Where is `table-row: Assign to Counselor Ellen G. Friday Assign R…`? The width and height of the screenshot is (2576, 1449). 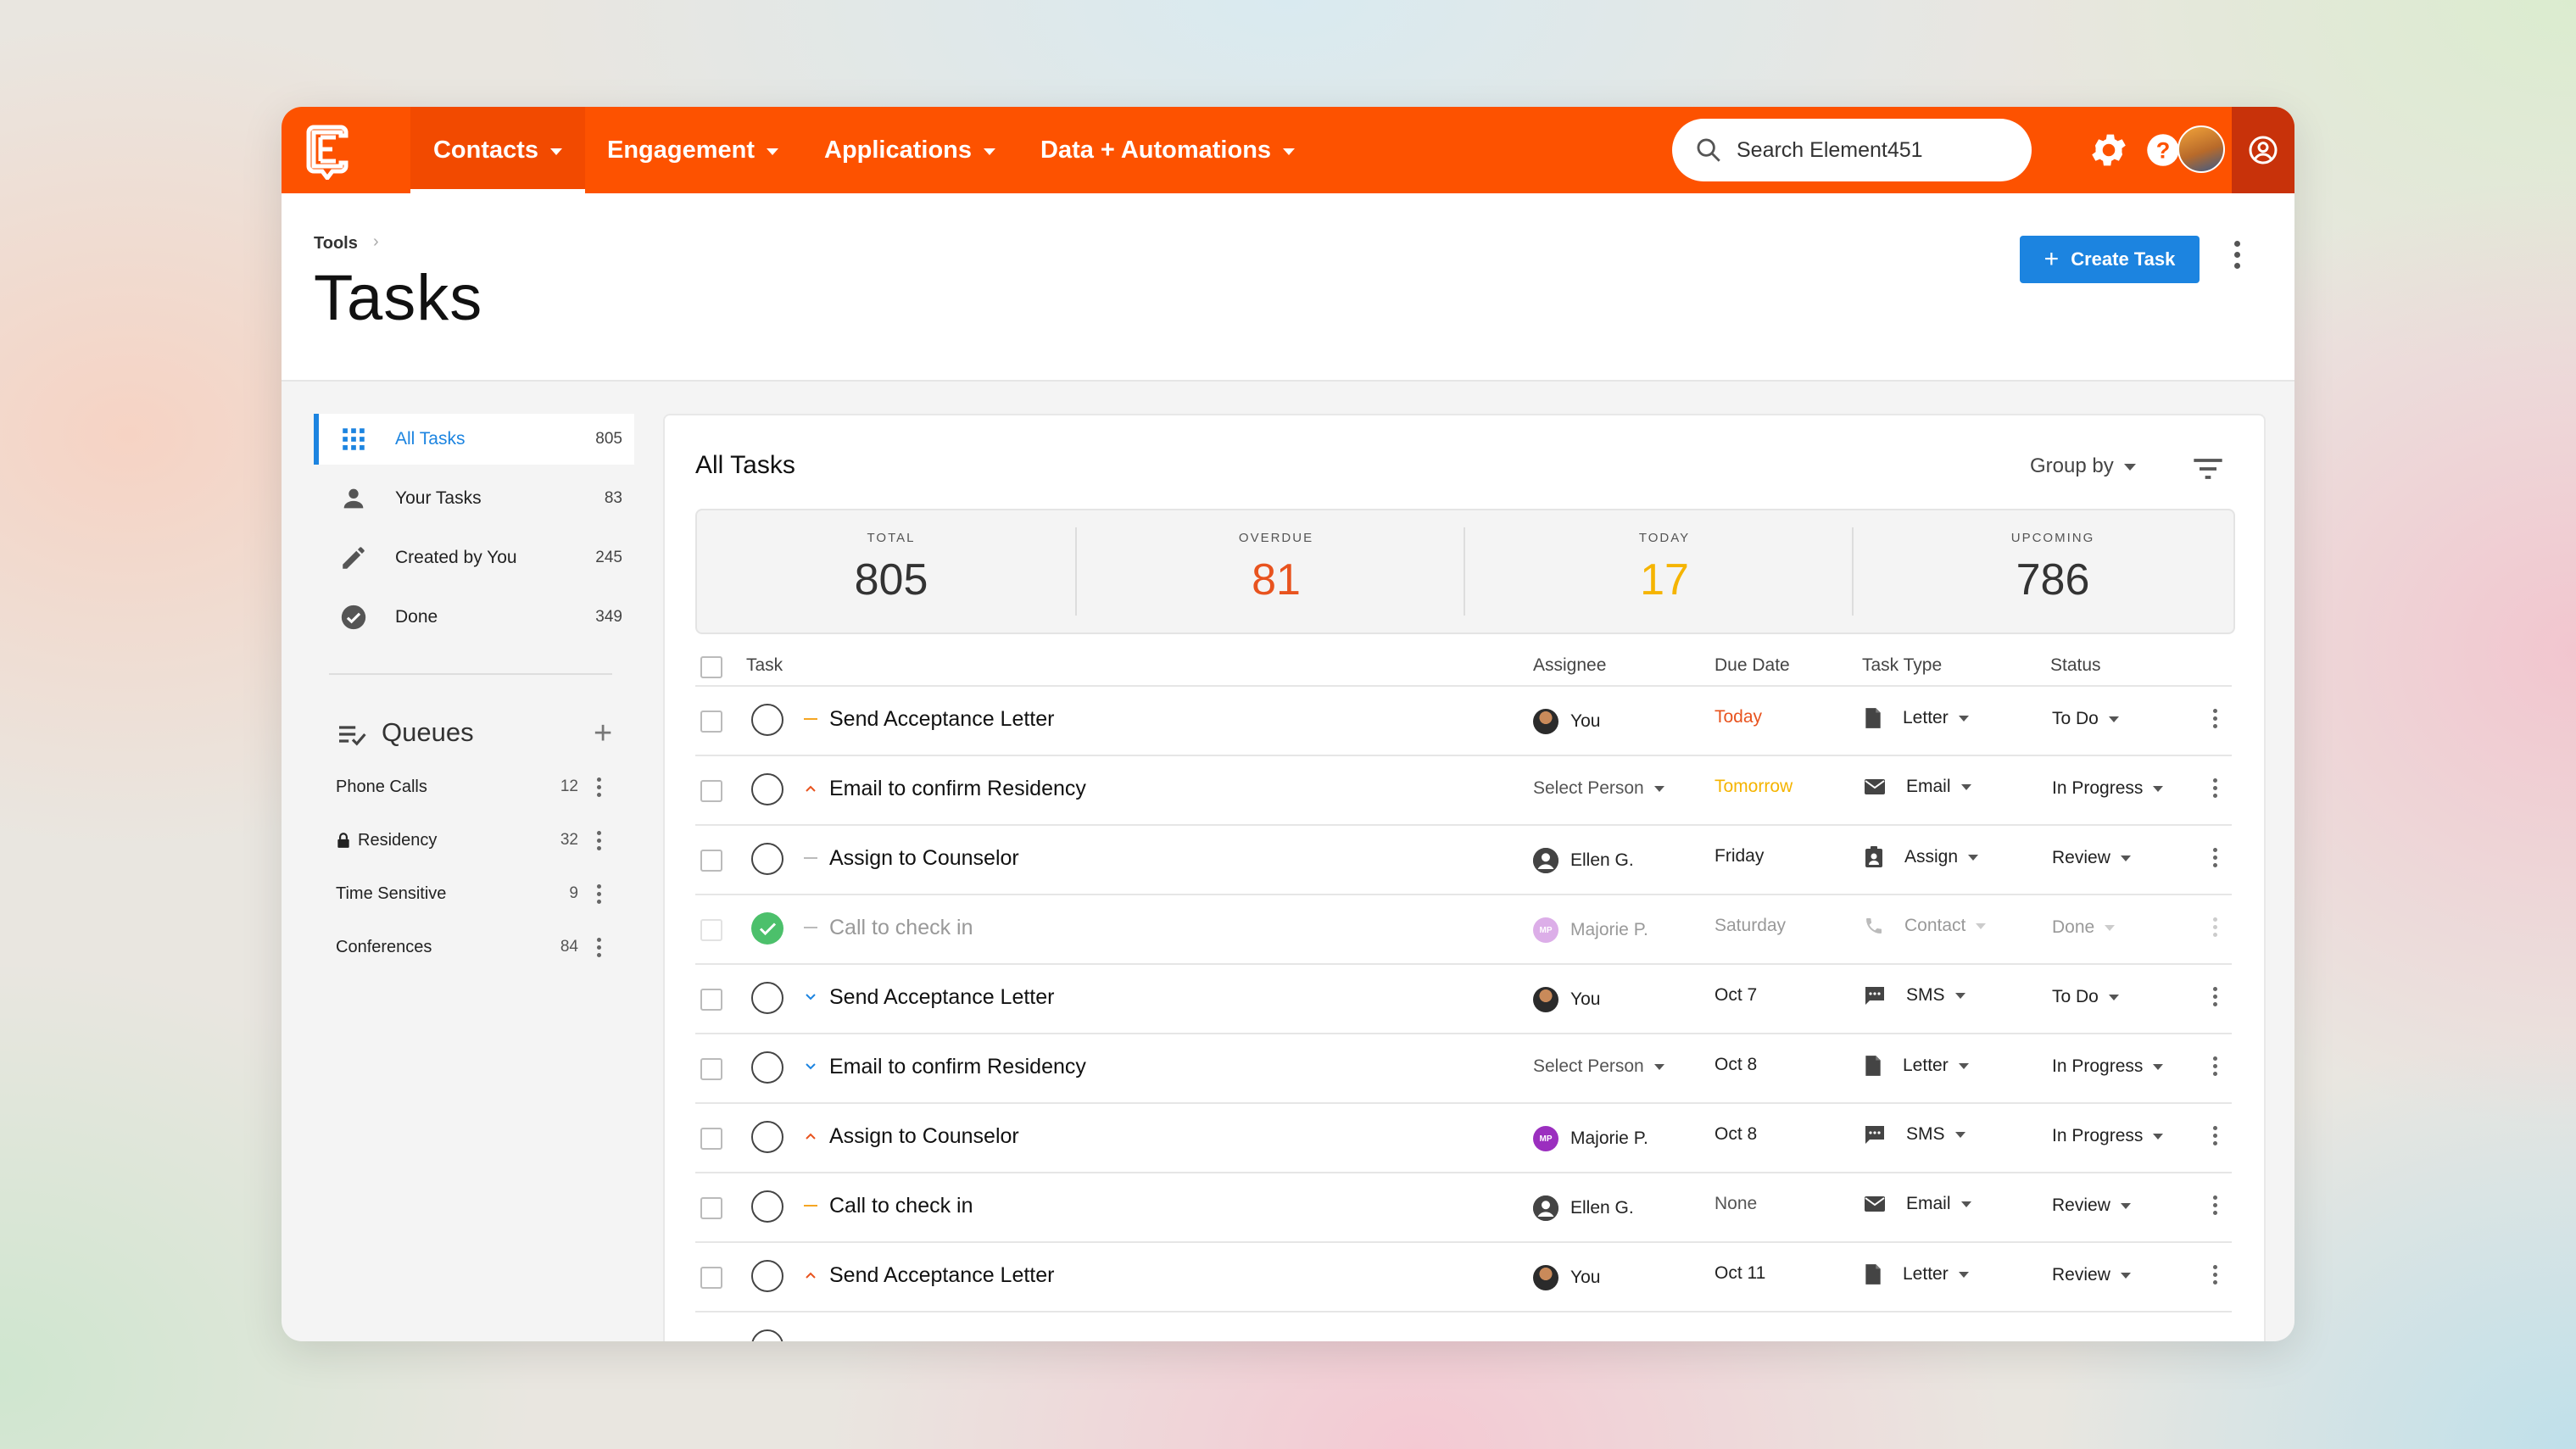 table-row: Assign to Counselor Ellen G. Friday Assign R… is located at coordinates (1463, 859).